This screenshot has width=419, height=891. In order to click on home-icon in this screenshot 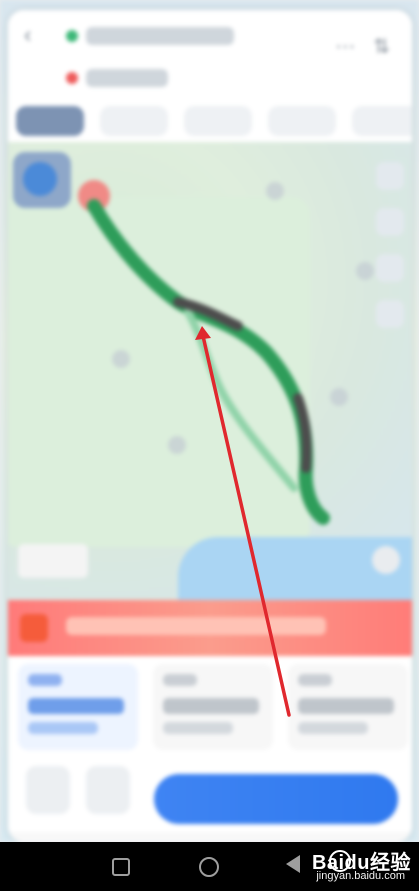, I will do `click(209, 867)`.